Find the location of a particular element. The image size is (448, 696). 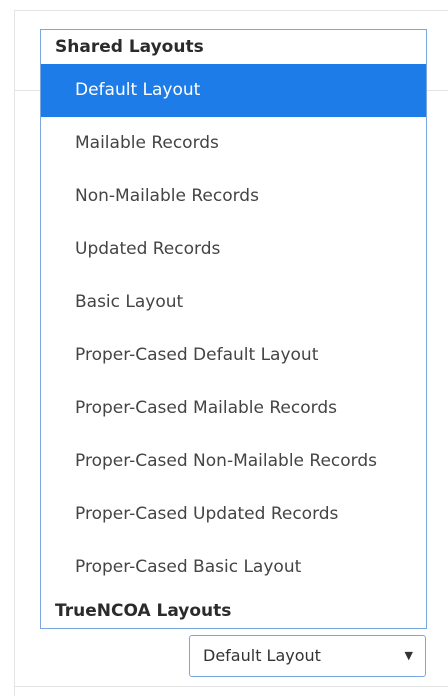

layout-select-value: Default Layout is located at coordinates (262, 655).